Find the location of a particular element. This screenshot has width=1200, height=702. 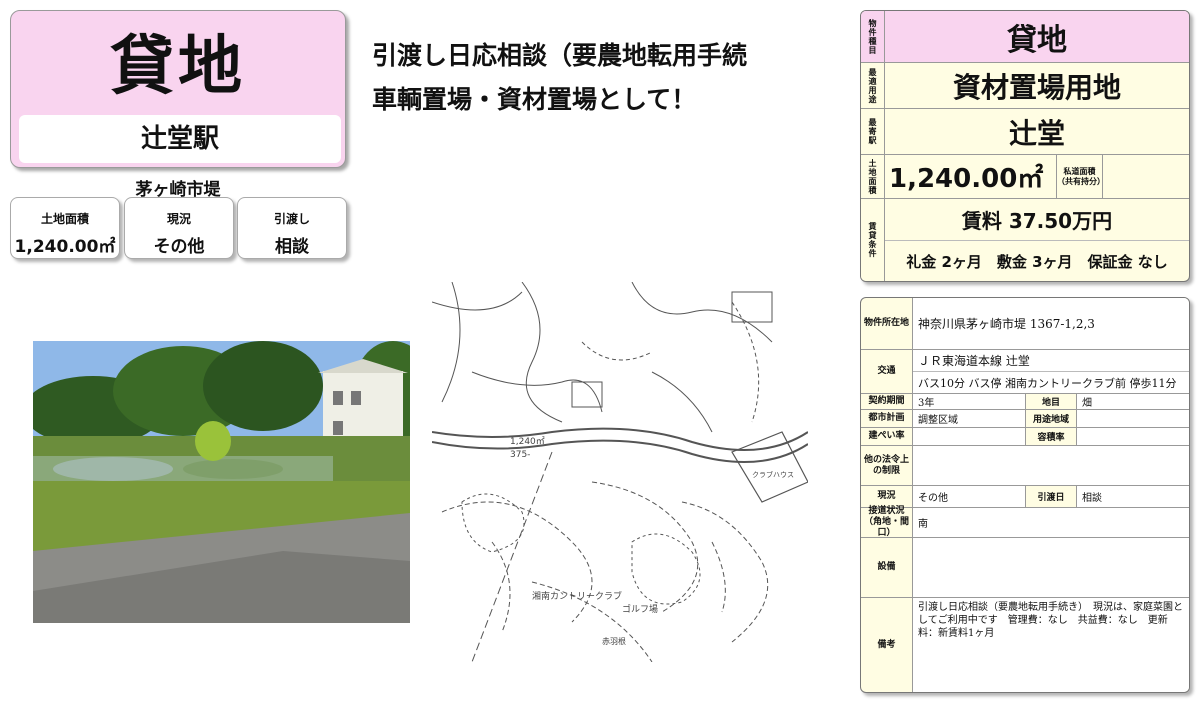

detail-row-road: 接道状況（角地・間口） 南 is located at coordinates (1025, 522).